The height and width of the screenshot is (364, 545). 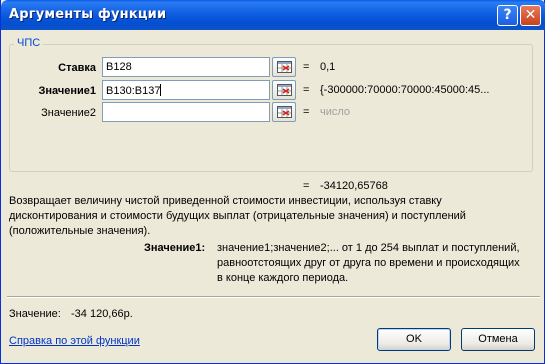 I want to click on value1-input-text: B130:B137, so click(x=133, y=91).